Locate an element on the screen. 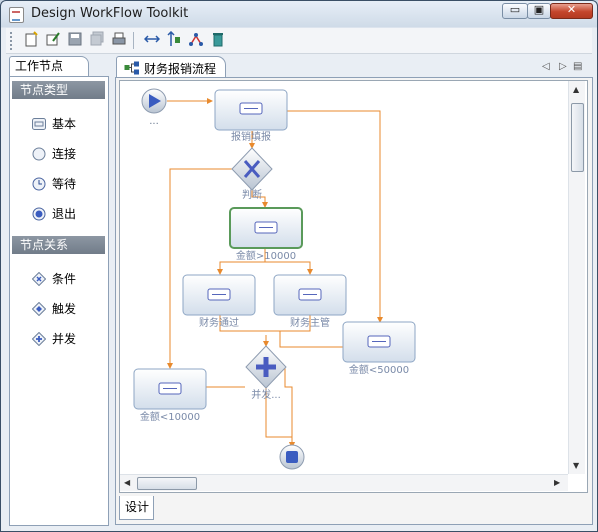 The image size is (598, 532). close-button: ✕ is located at coordinates (571, 11).